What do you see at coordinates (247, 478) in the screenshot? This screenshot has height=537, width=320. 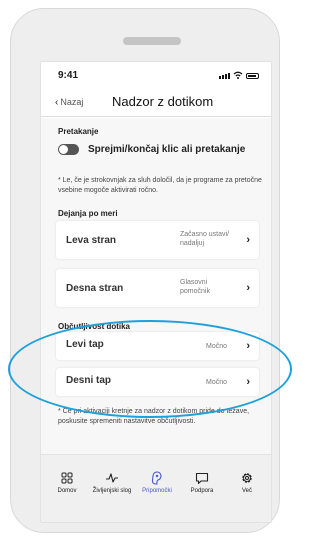 I see `gear-icon` at bounding box center [247, 478].